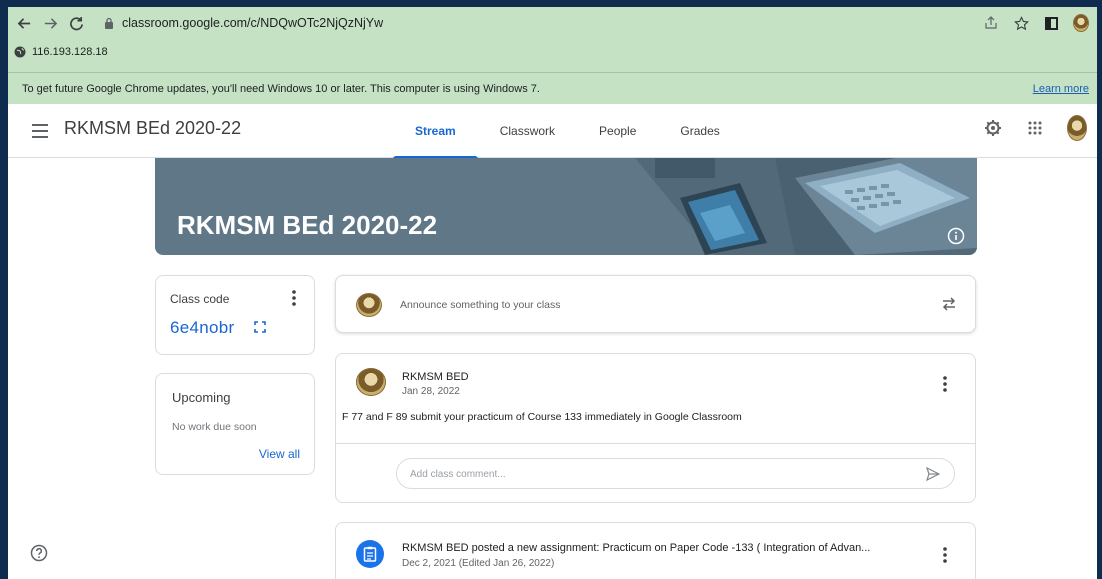 The height and width of the screenshot is (579, 1102). I want to click on address-row: classroom.google.com/c/NDQwOTc2NjQzNjYw, so click(552, 23).